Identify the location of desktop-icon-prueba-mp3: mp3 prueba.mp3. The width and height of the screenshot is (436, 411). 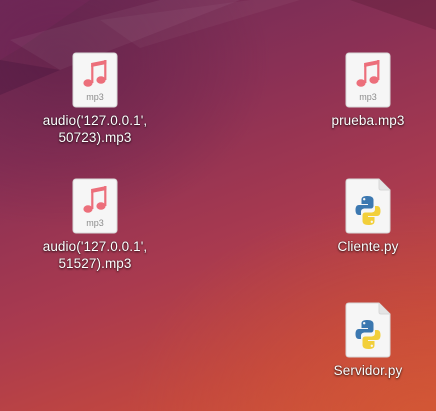
(367, 90).